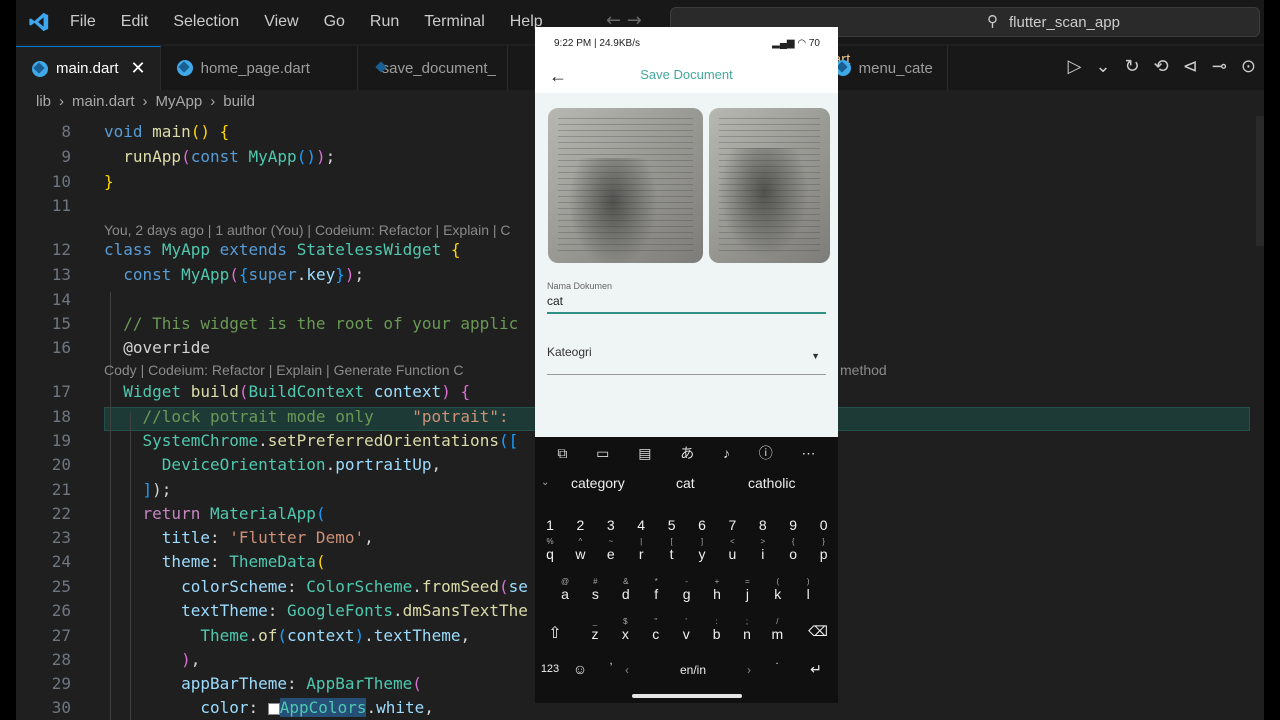 The image size is (1280, 720). Describe the element at coordinates (685, 483) in the screenshot. I see `suggestion-item: cat` at that location.